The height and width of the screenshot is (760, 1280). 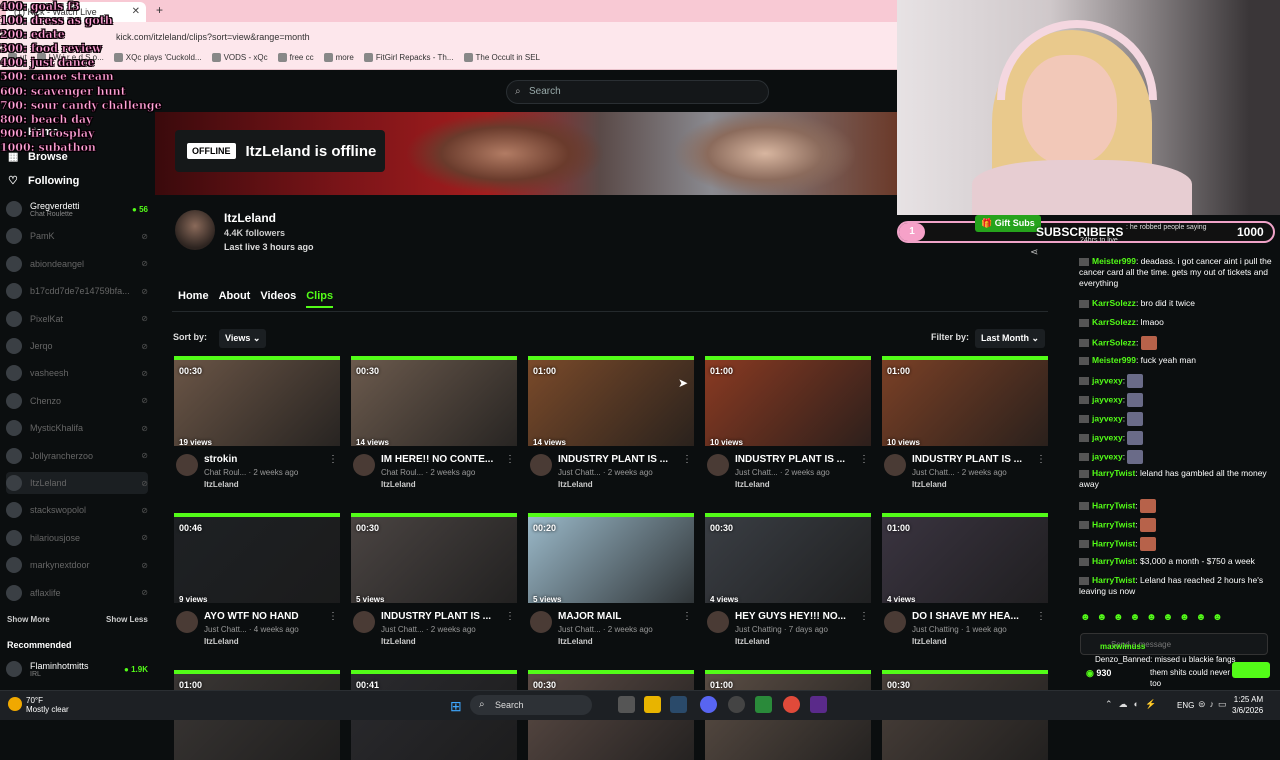 What do you see at coordinates (652, 704) in the screenshot?
I see `file-explorer-icon` at bounding box center [652, 704].